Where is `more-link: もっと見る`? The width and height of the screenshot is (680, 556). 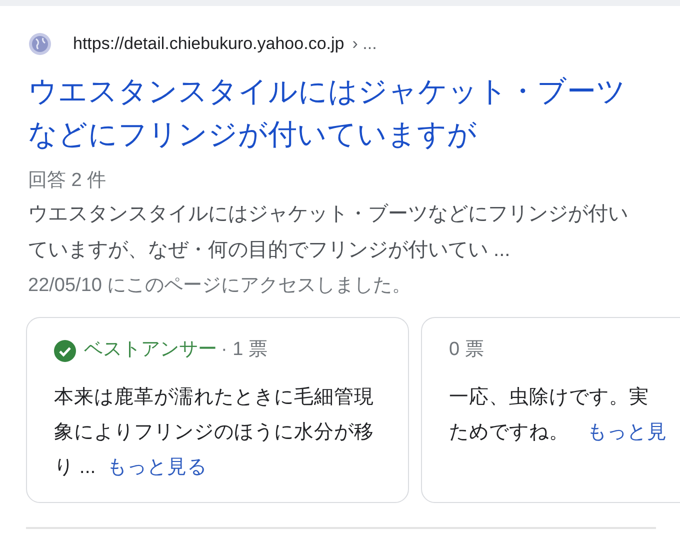 more-link: もっと見る is located at coordinates (157, 467).